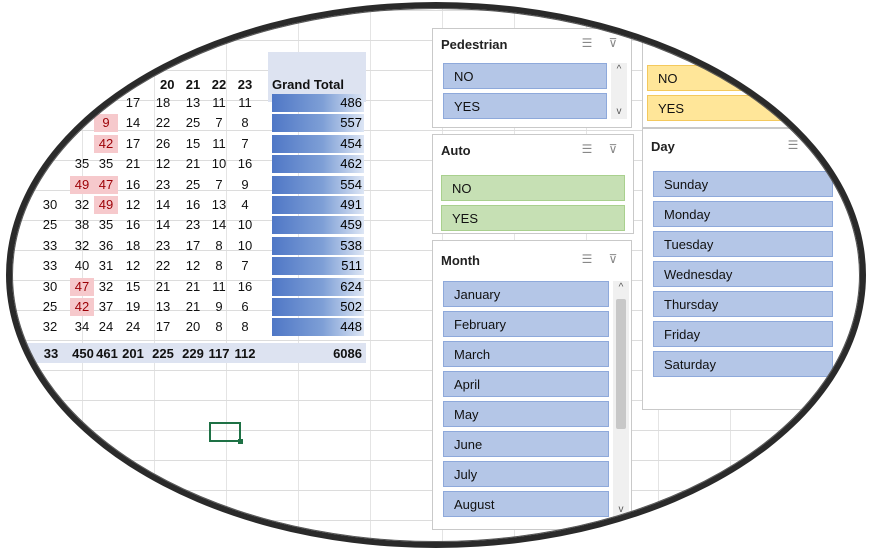  I want to click on day-item: Friday, so click(743, 334).